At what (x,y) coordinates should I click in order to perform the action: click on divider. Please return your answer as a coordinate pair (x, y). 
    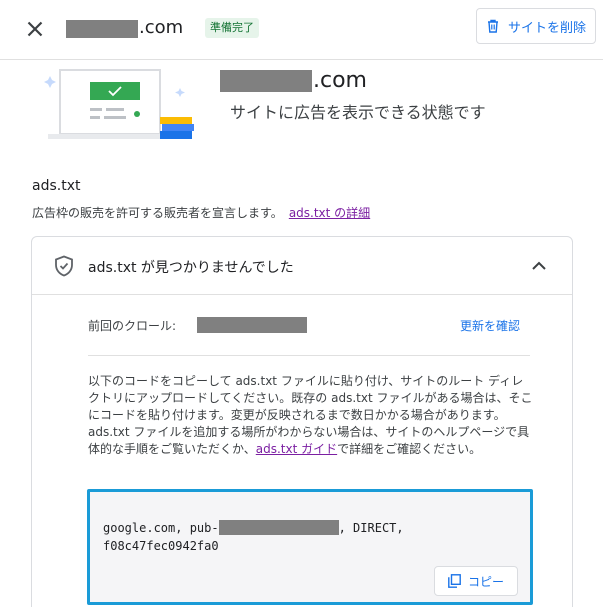
    Looking at the image, I should click on (309, 355).